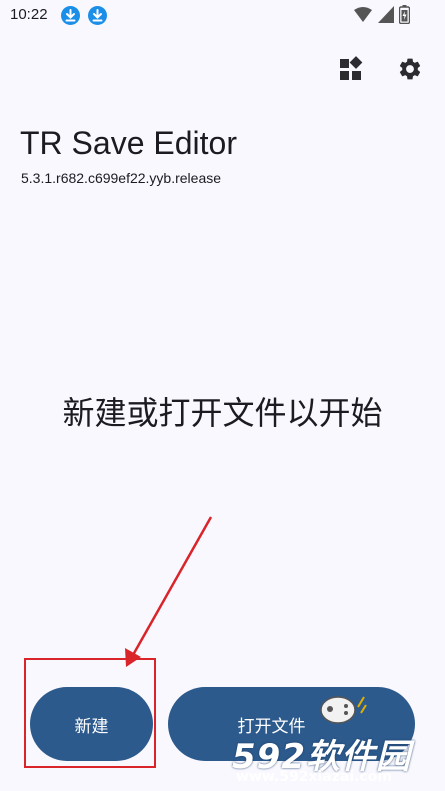 The width and height of the screenshot is (445, 791). What do you see at coordinates (410, 69) in the screenshot?
I see `settings-icon` at bounding box center [410, 69].